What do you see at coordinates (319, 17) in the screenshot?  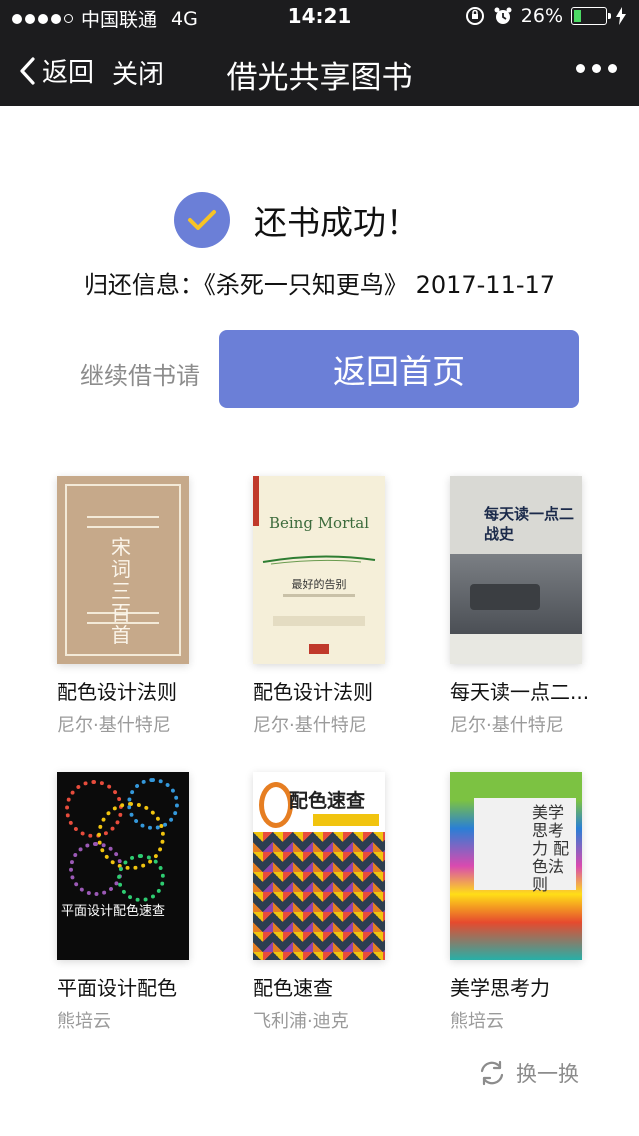 I see `status-bar: 中国联通 4G 14:21 26%` at bounding box center [319, 17].